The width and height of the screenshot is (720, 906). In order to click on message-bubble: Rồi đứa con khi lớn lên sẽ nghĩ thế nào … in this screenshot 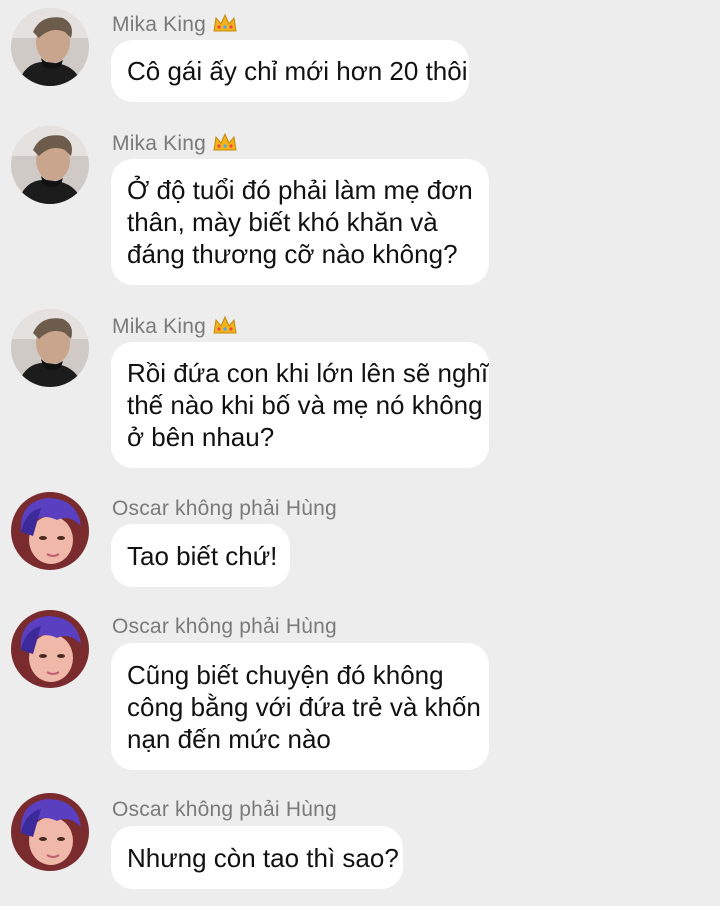, I will do `click(300, 405)`.